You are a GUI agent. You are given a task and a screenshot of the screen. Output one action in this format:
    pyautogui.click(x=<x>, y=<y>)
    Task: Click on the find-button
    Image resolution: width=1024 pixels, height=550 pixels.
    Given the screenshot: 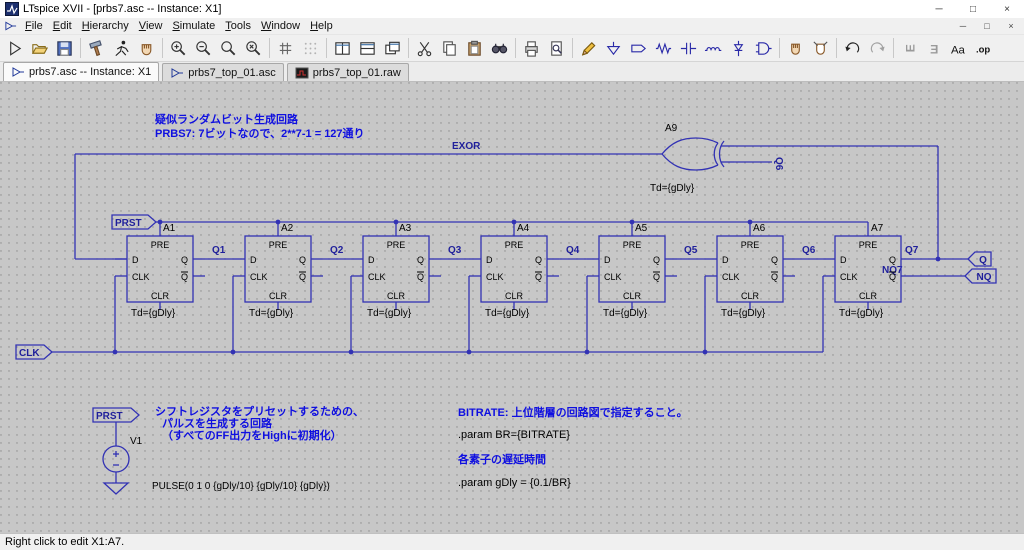 What is the action you would take?
    pyautogui.click(x=499, y=48)
    